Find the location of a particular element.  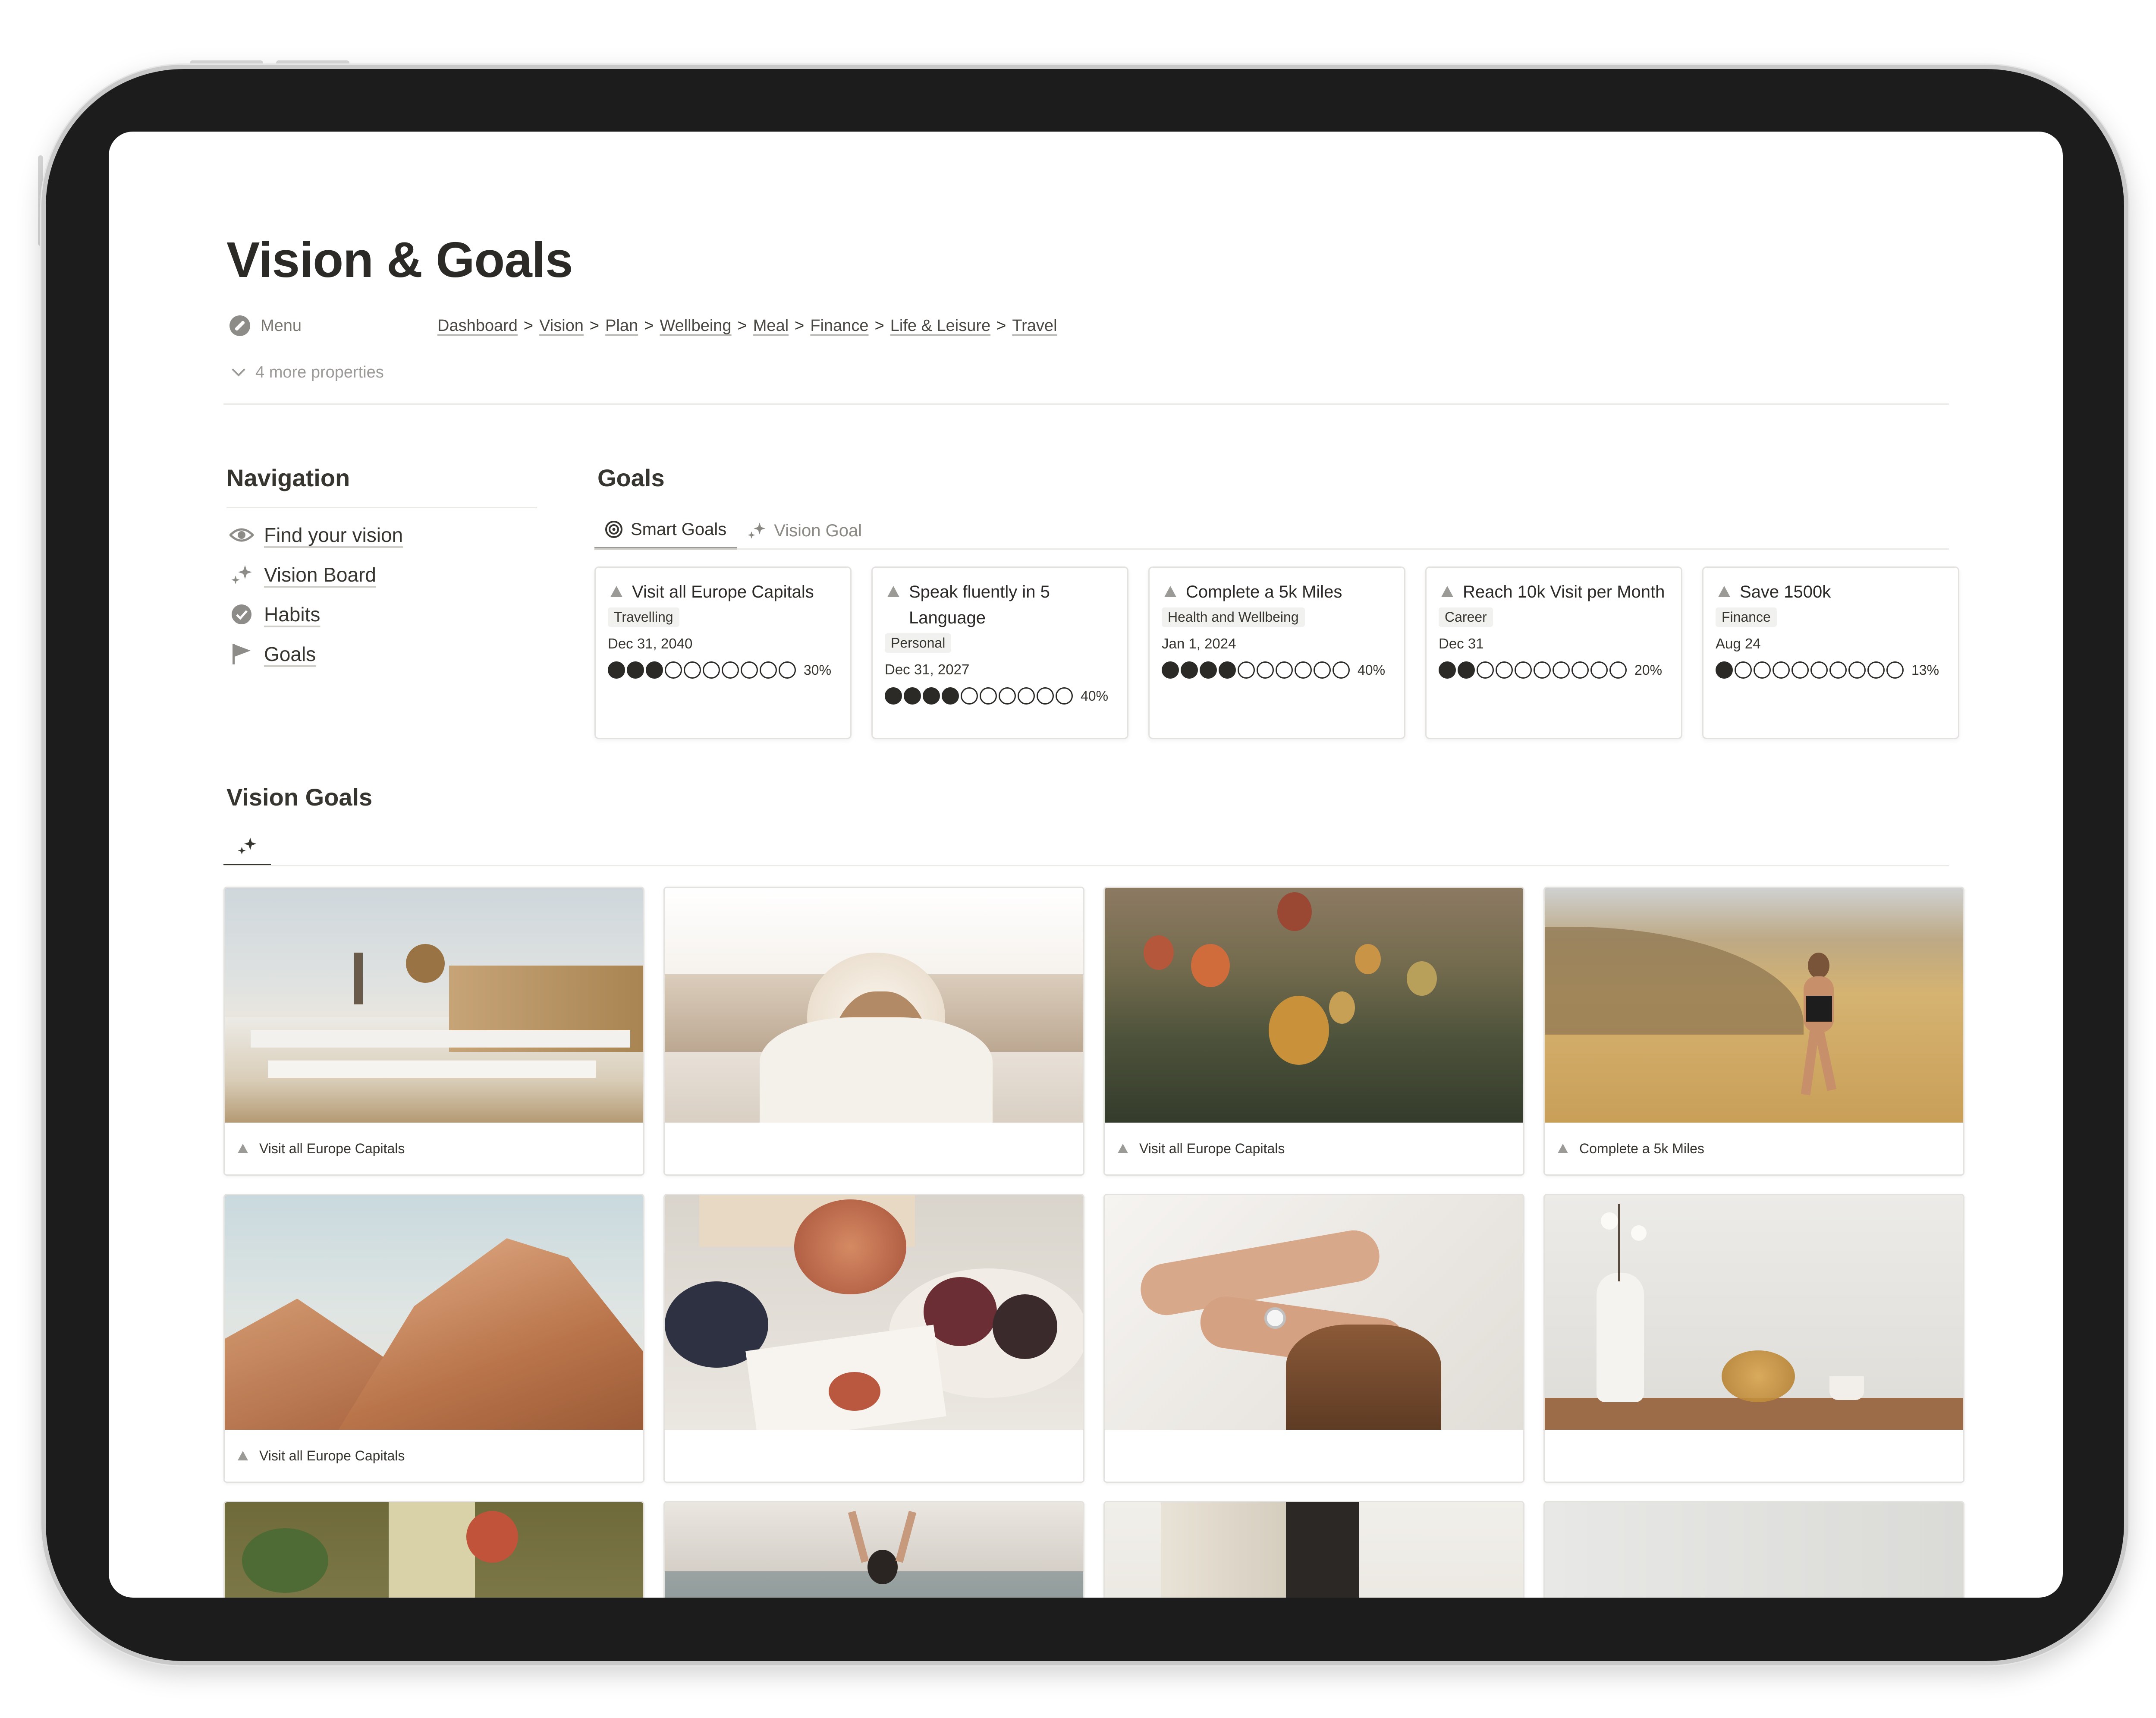

menu-label: Menu is located at coordinates (282, 325).